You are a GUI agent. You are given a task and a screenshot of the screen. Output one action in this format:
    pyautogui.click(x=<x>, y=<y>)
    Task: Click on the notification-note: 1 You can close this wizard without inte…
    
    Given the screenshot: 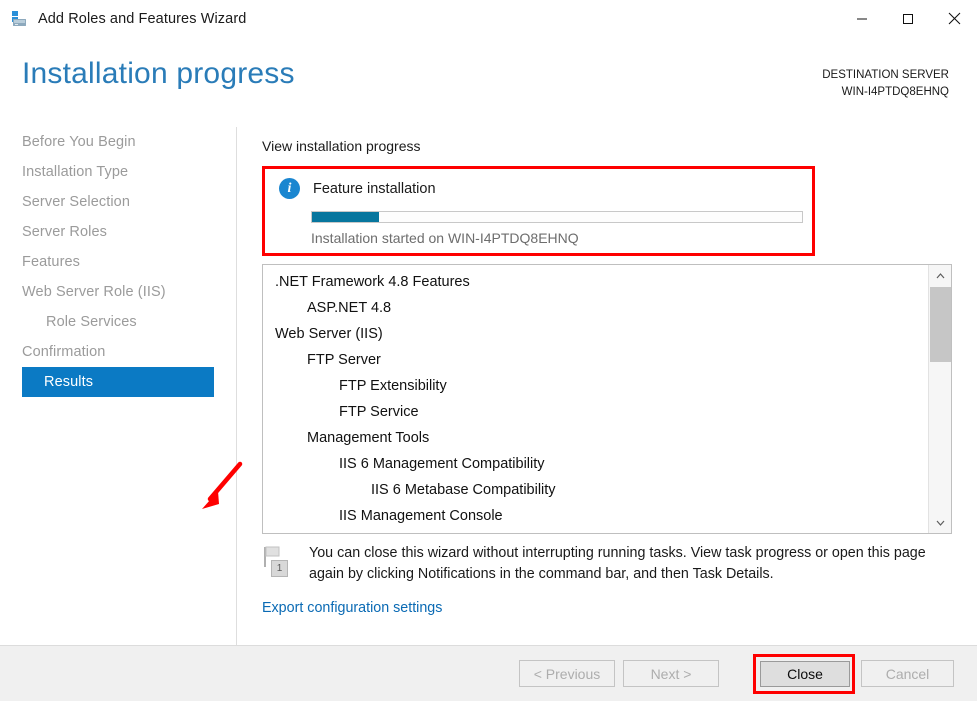 What is the action you would take?
    pyautogui.click(x=607, y=564)
    